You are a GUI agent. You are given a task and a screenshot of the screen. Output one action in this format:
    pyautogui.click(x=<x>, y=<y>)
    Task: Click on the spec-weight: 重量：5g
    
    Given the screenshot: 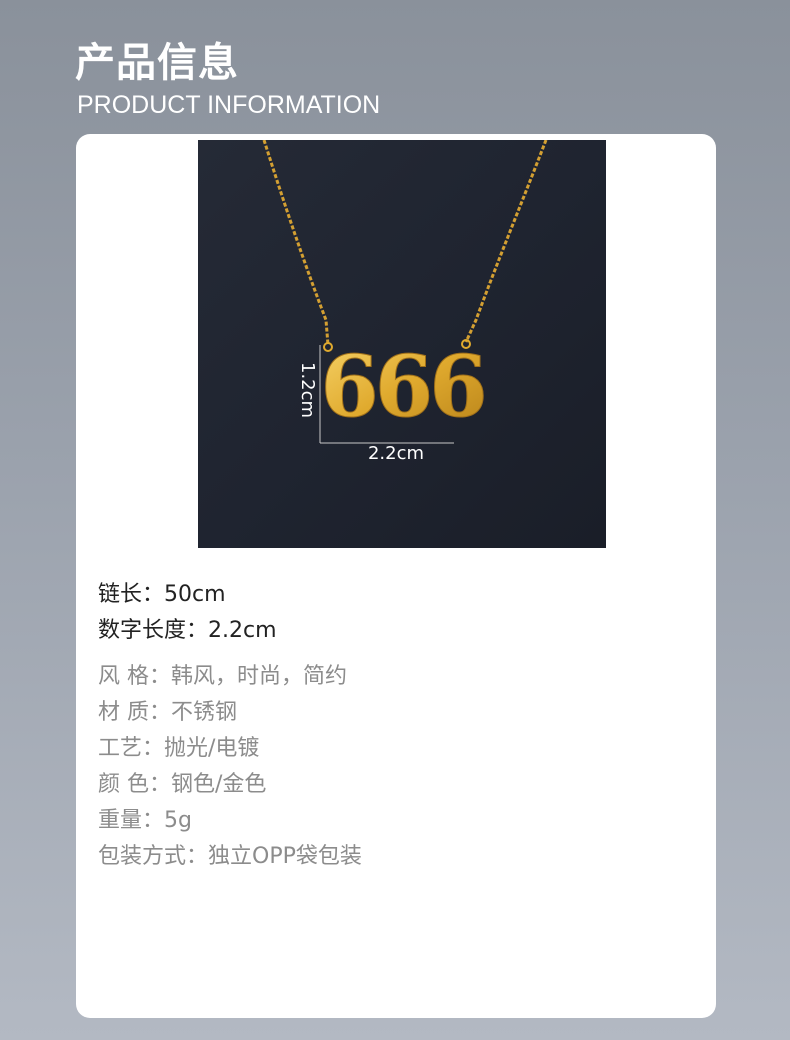 What is the action you would take?
    pyautogui.click(x=145, y=820)
    